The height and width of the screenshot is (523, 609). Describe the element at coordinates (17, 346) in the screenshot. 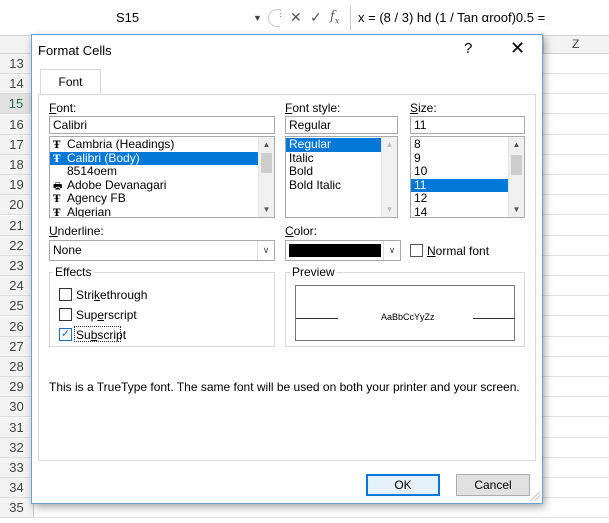

I see `row-header: 27` at that location.